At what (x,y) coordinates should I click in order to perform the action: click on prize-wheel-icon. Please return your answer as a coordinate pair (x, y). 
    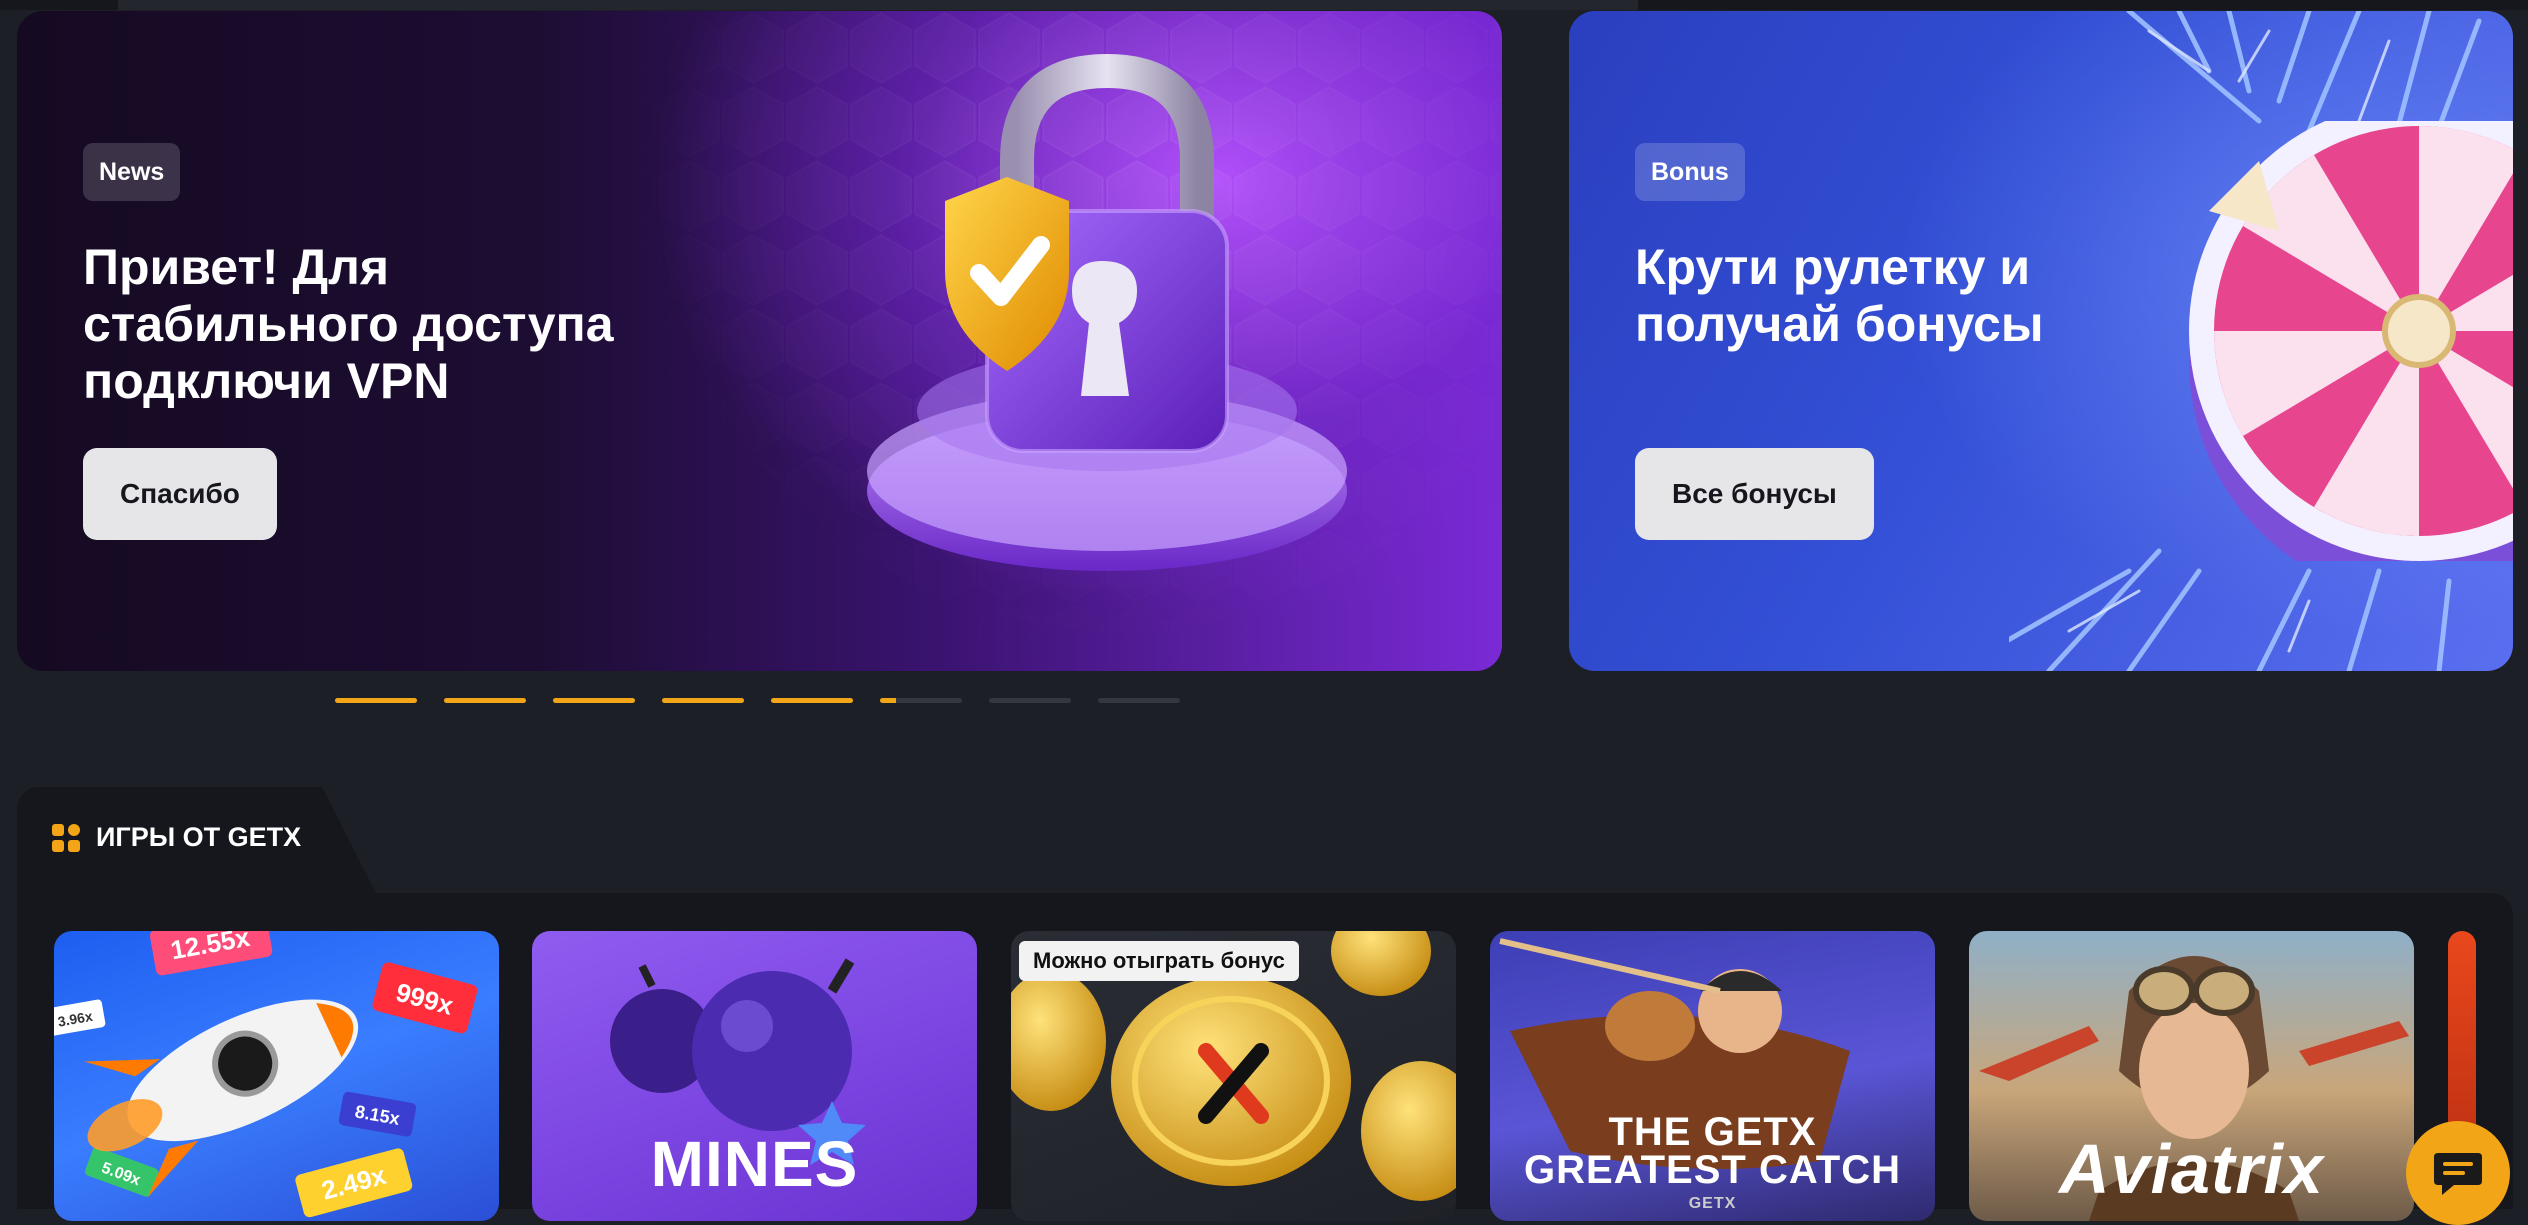
    Looking at the image, I should click on (2351, 341).